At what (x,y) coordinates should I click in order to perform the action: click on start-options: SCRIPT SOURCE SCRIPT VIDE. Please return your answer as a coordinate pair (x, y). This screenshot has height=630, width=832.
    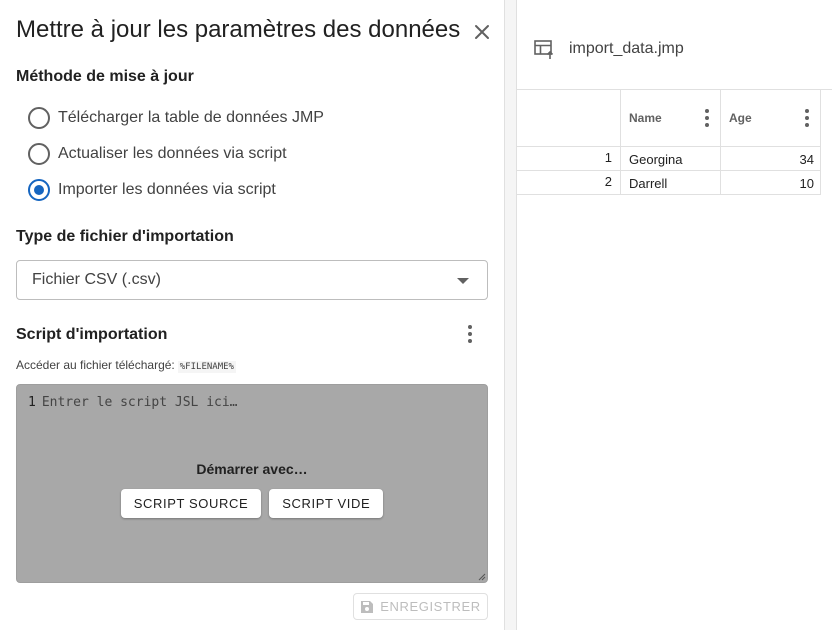
    Looking at the image, I should click on (252, 503).